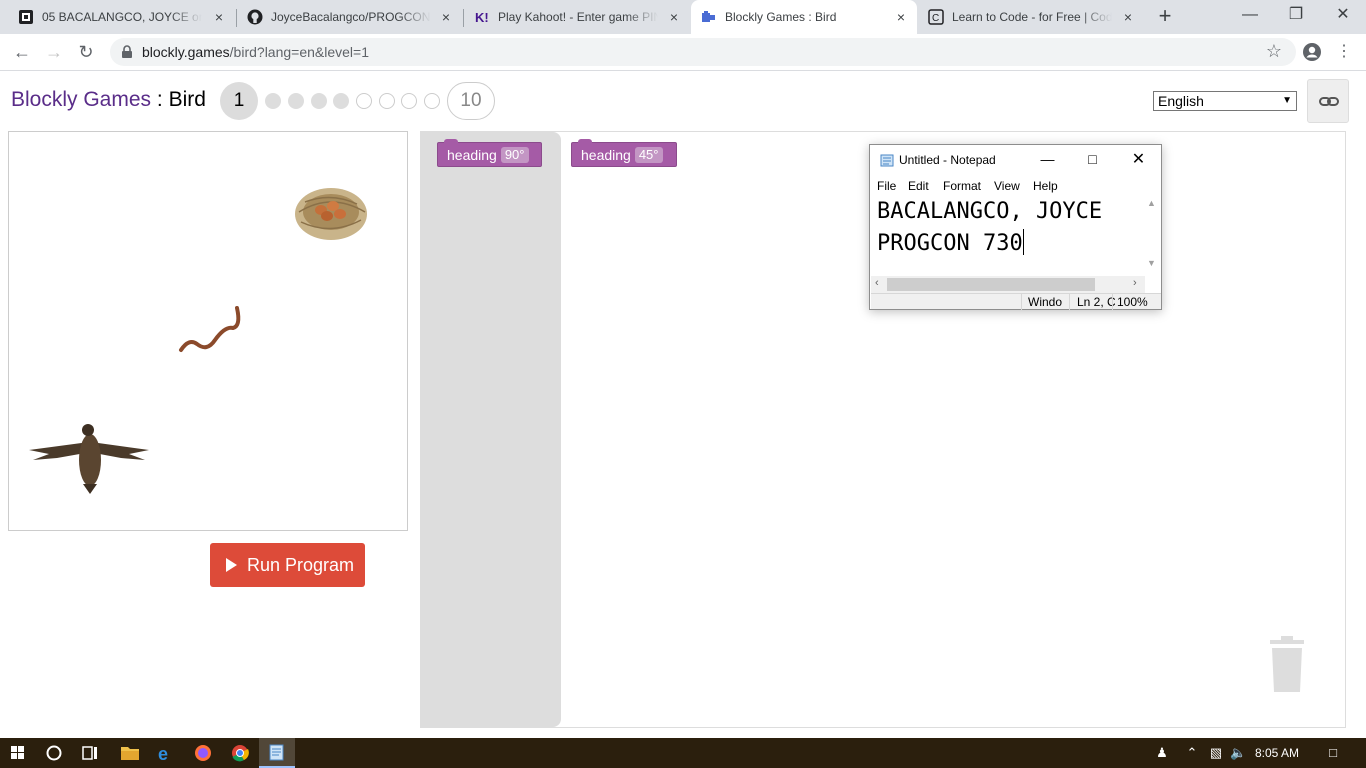  Describe the element at coordinates (239, 101) in the screenshot. I see `level-current: 1` at that location.